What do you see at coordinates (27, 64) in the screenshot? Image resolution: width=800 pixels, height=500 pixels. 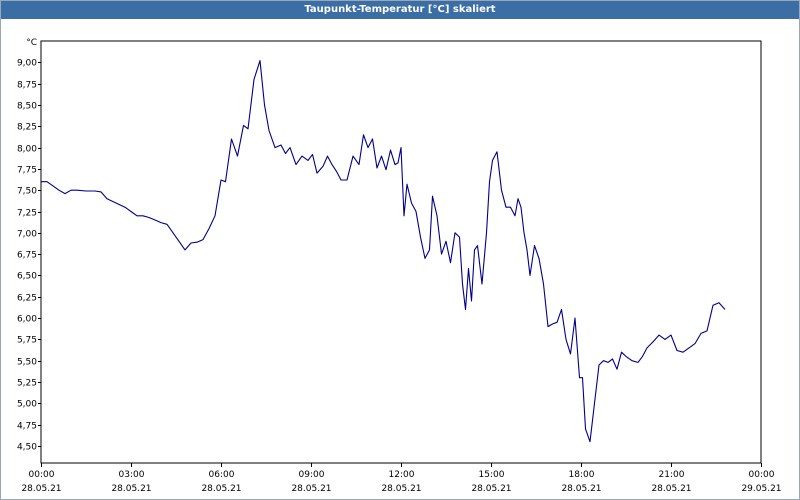 I see `y-tick-label: 9,00` at bounding box center [27, 64].